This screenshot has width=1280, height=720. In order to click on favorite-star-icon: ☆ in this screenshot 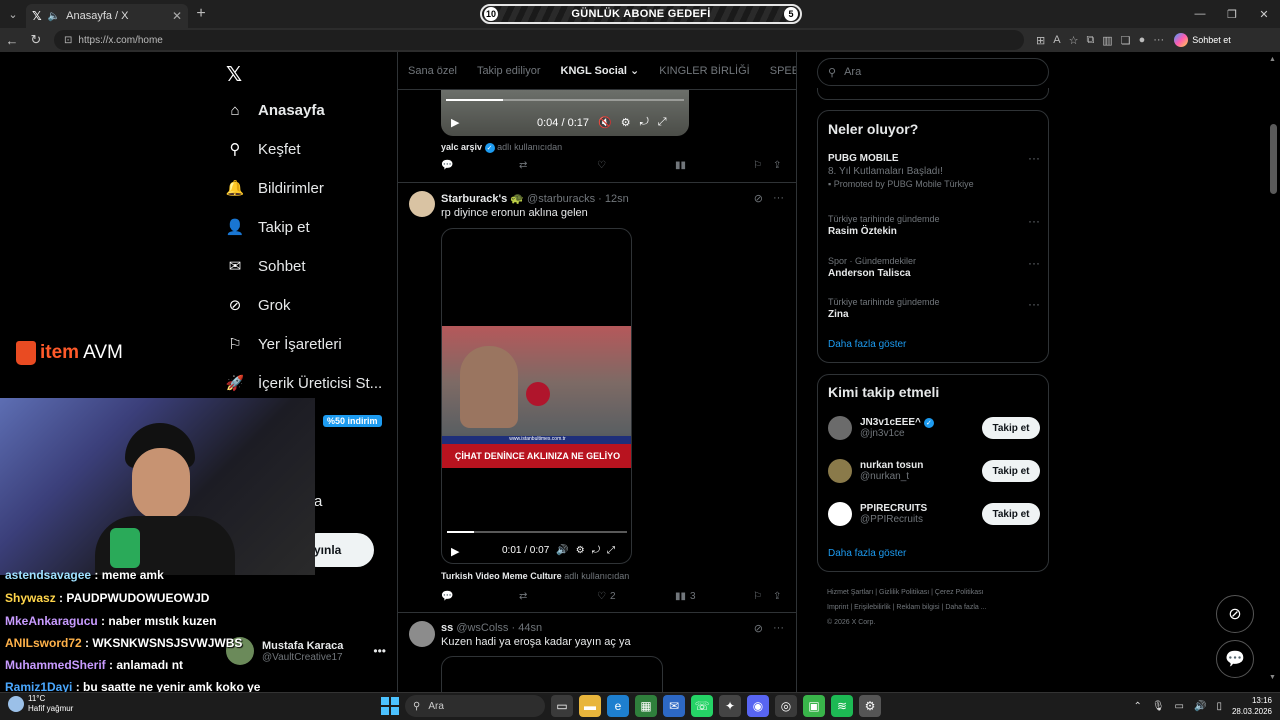, I will do `click(1074, 40)`.